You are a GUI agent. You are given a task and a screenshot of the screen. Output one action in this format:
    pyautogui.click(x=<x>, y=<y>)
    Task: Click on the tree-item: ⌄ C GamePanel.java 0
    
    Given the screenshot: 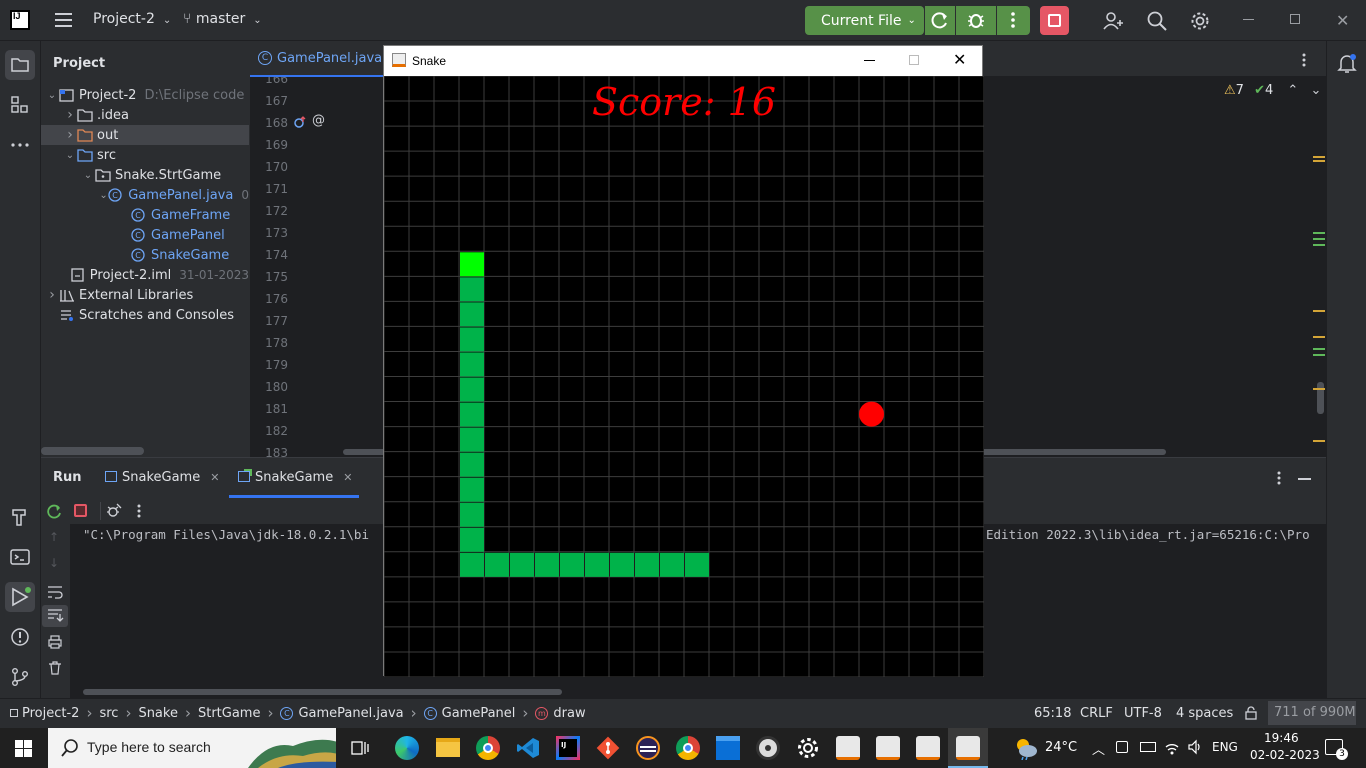 What is the action you would take?
    pyautogui.click(x=145, y=195)
    